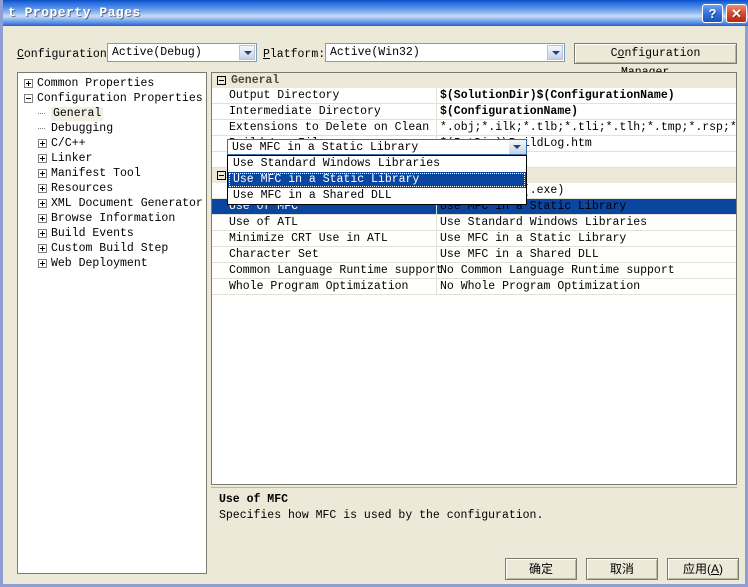  I want to click on tree-item-label: XML Document Generator, so click(127, 203).